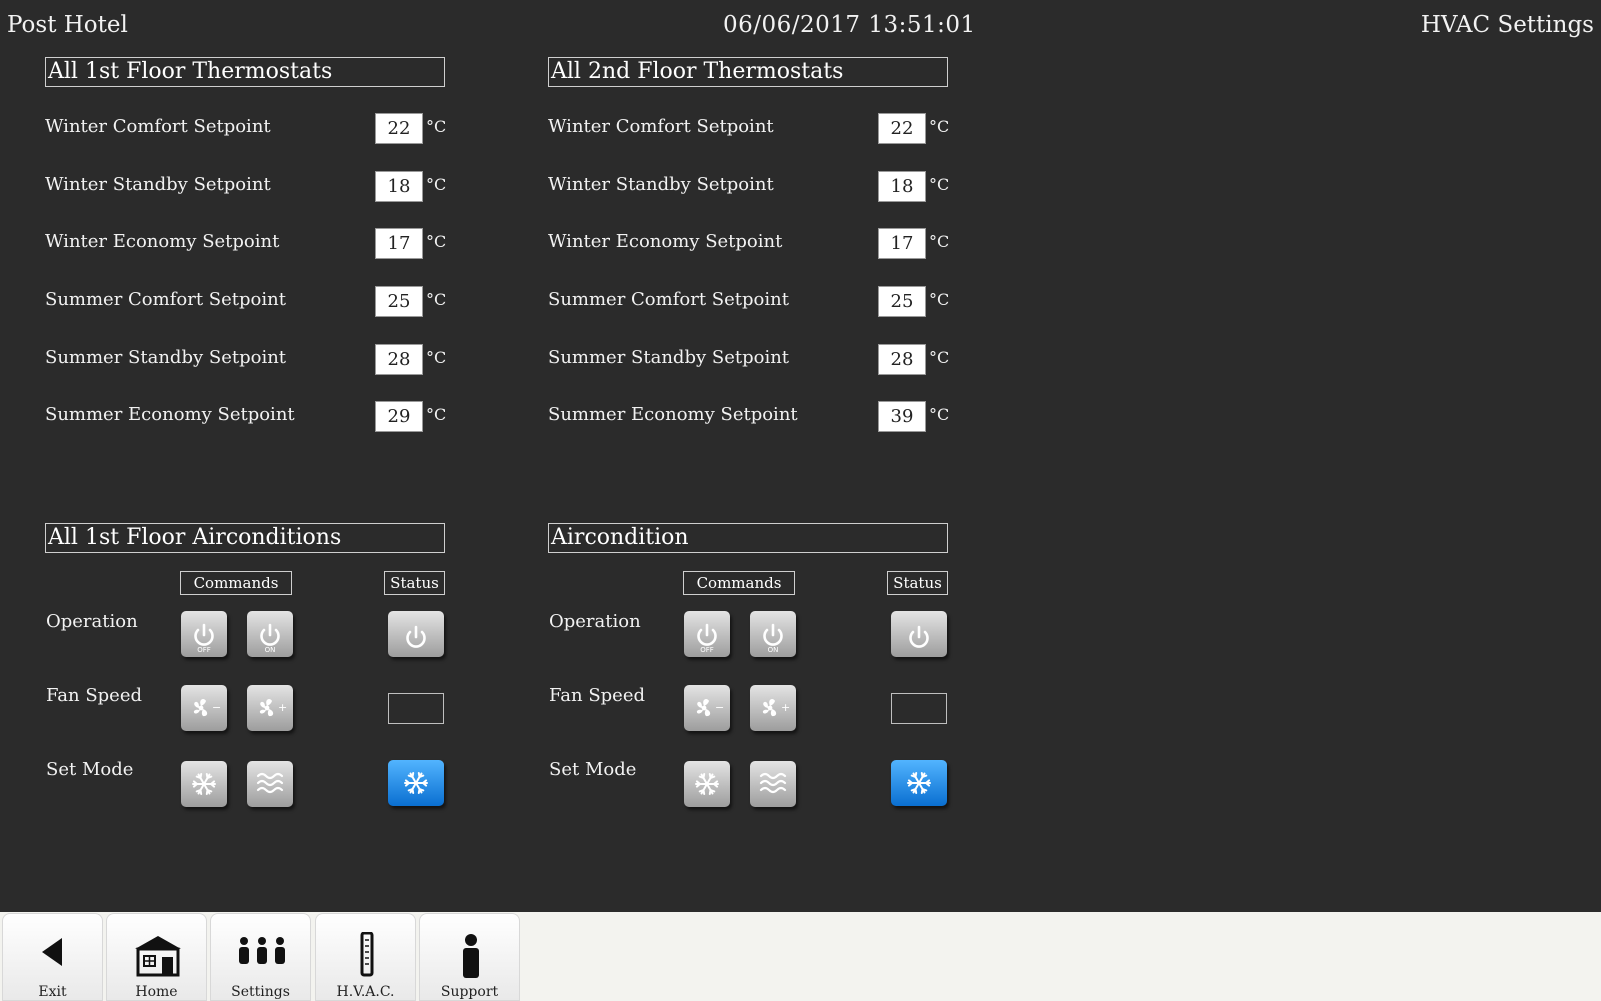 The width and height of the screenshot is (1601, 1001). What do you see at coordinates (260, 992) in the screenshot?
I see `nav-button-label: Settings` at bounding box center [260, 992].